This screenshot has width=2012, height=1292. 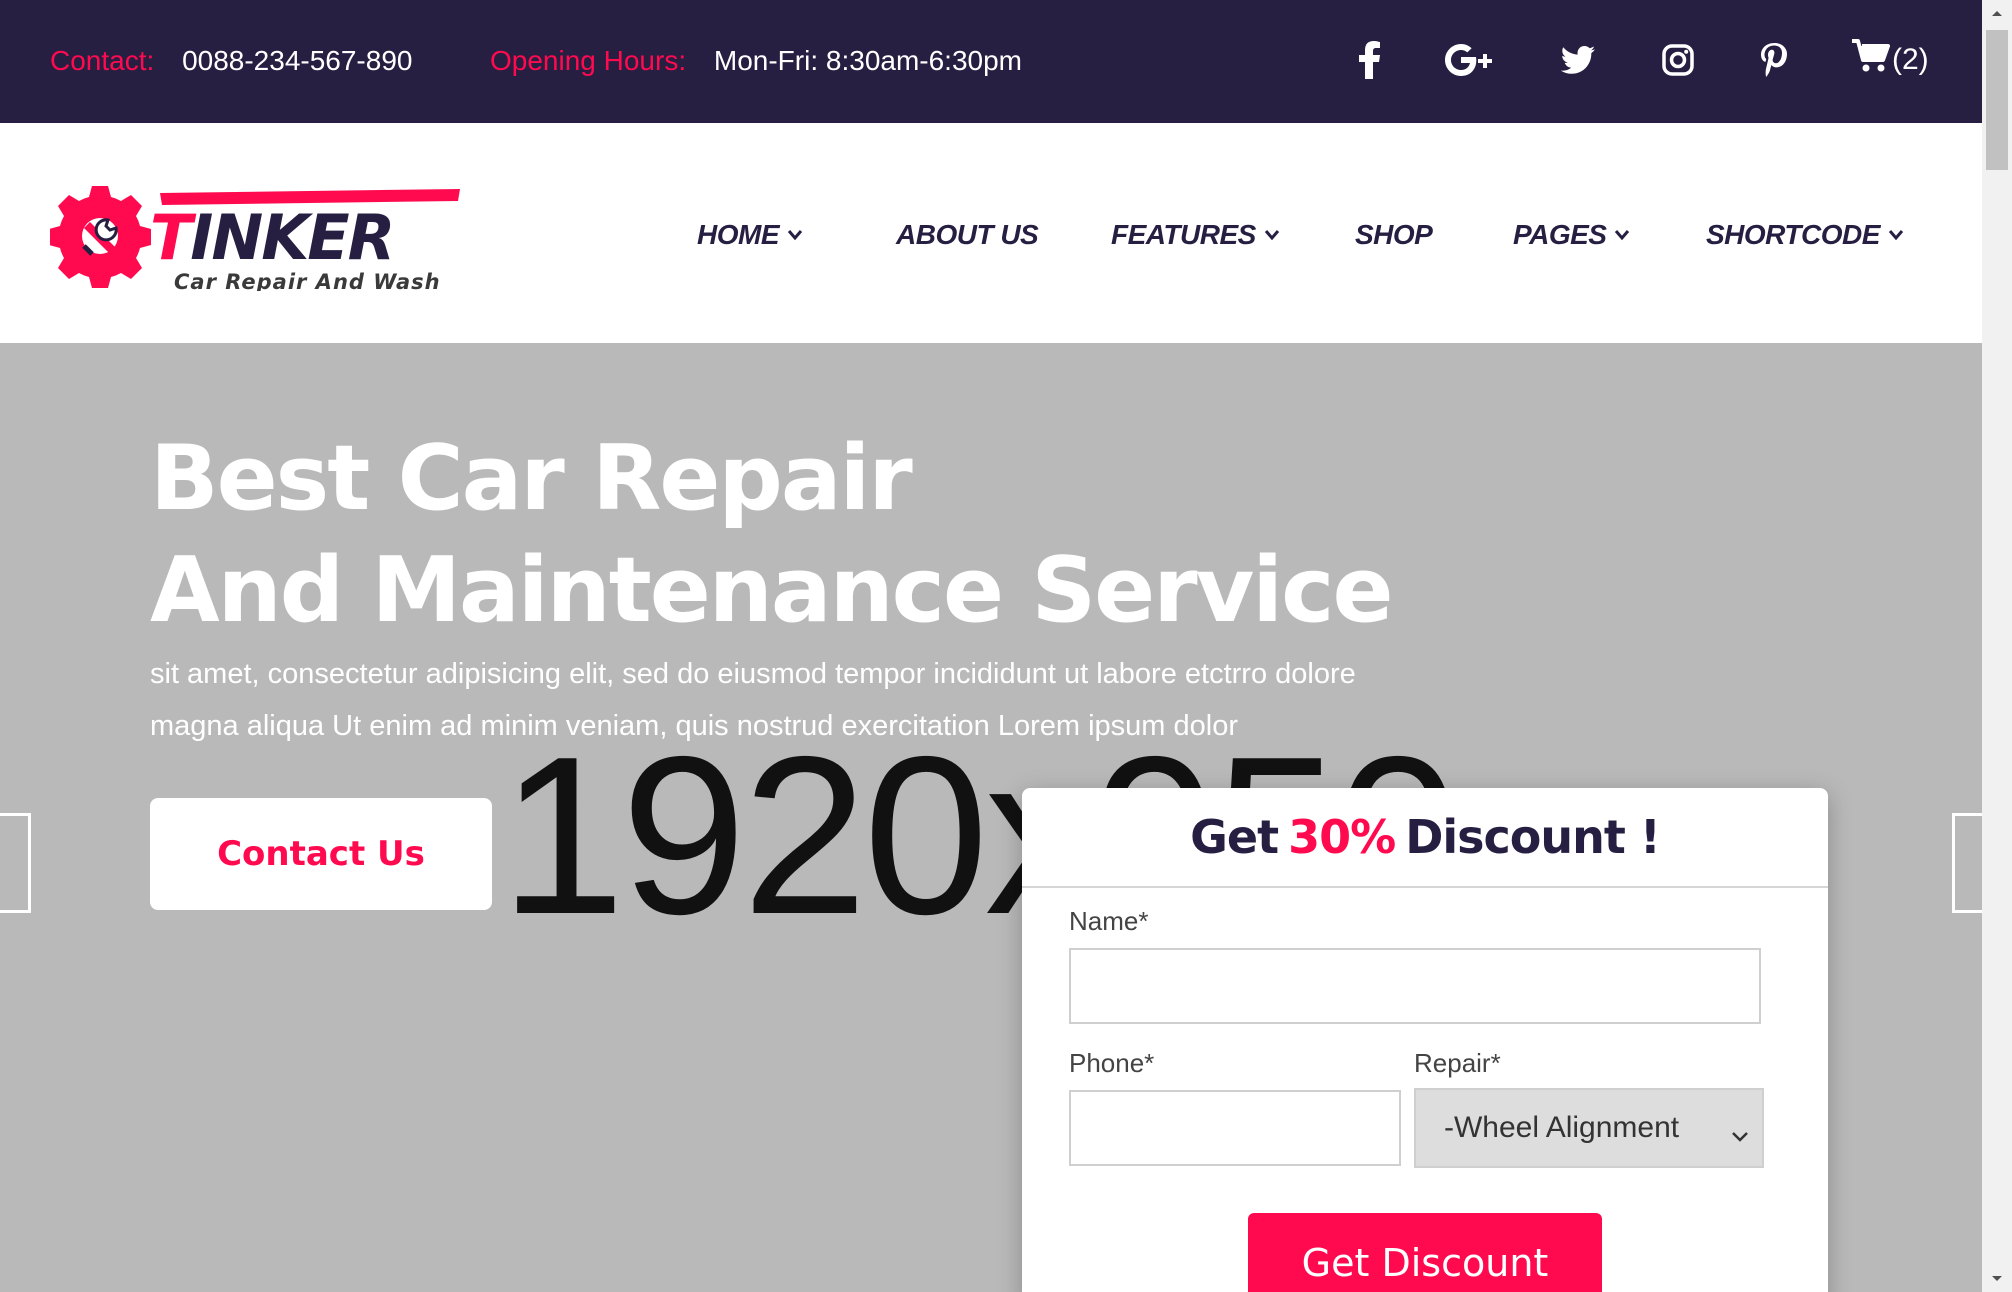 I want to click on contact-phone: 0088-234-567-890, so click(x=297, y=60).